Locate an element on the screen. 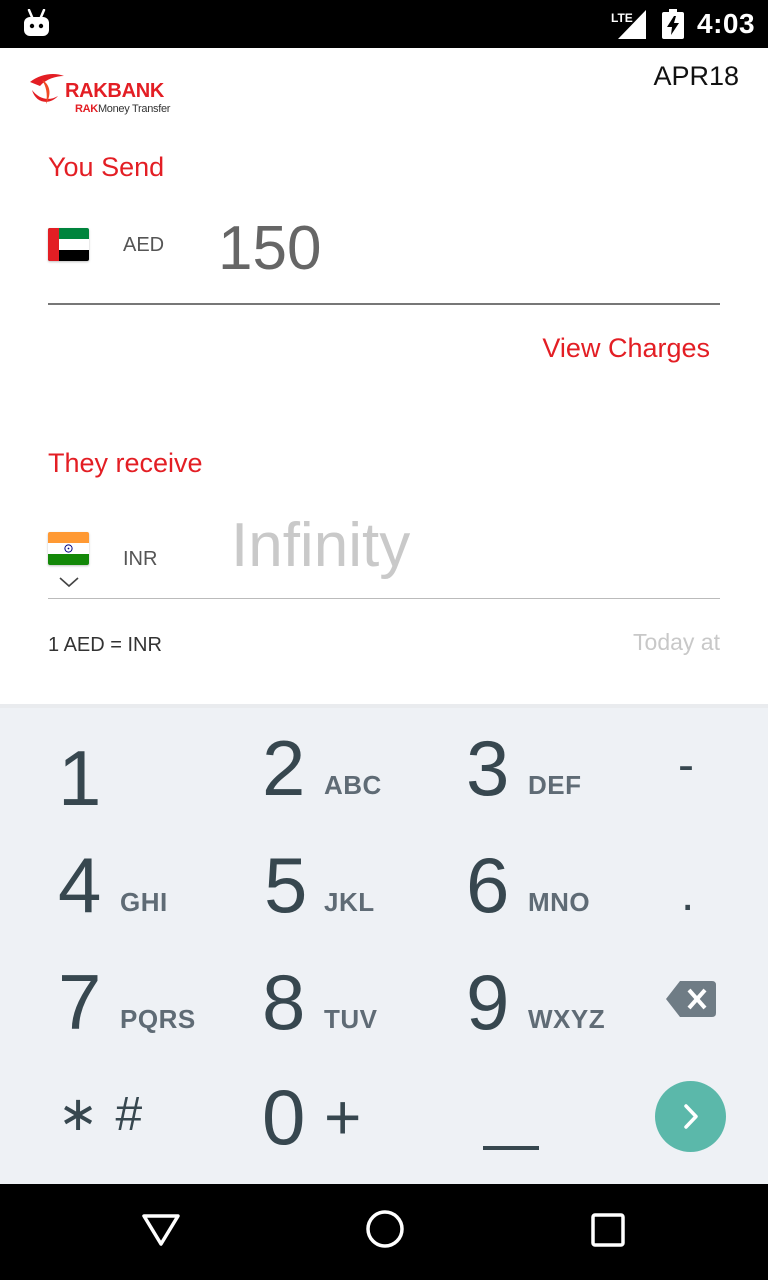 The image size is (768, 1280). india-flag-icon is located at coordinates (68, 548).